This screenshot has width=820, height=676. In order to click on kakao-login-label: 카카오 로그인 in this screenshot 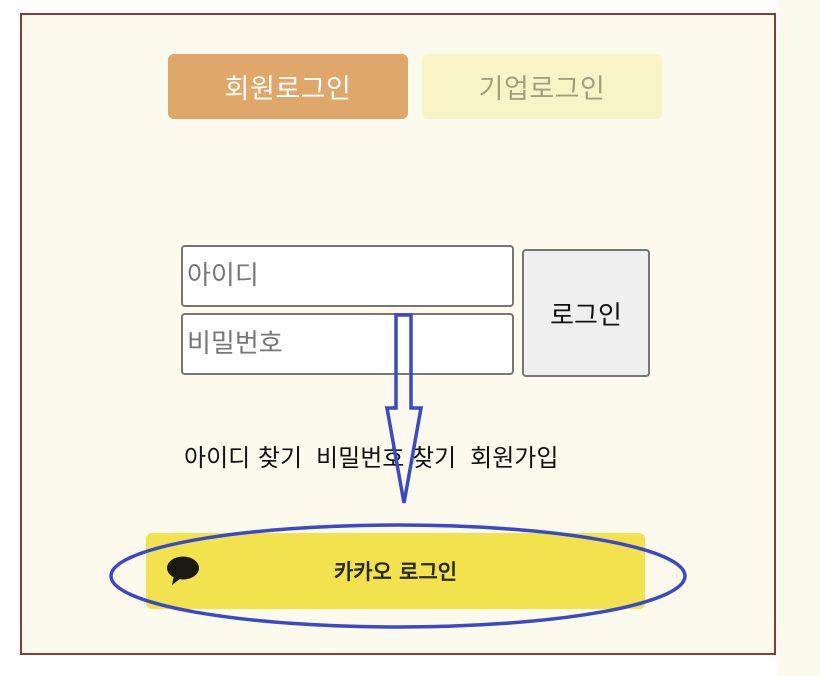, I will do `click(395, 572)`.